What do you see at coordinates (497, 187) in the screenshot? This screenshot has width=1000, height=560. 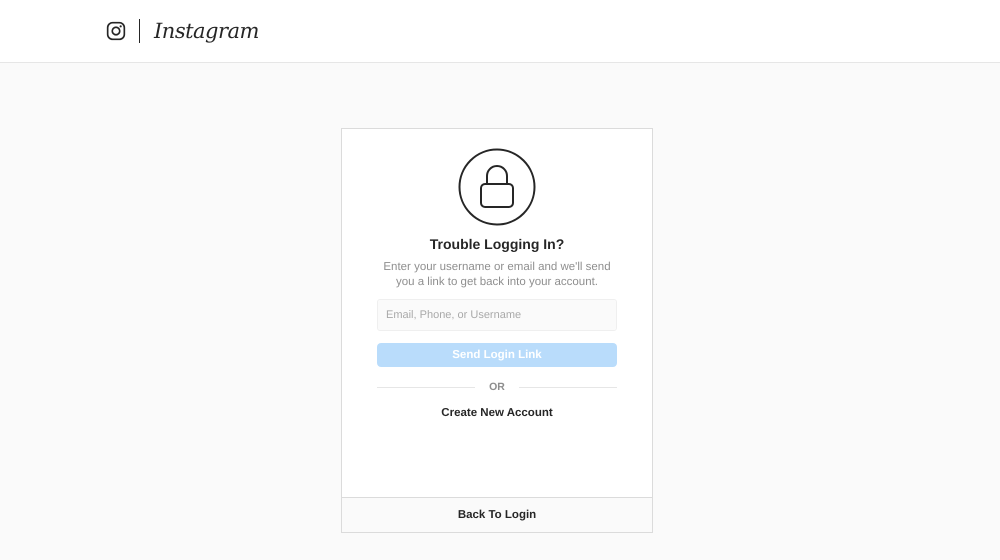 I see `lock-icon` at bounding box center [497, 187].